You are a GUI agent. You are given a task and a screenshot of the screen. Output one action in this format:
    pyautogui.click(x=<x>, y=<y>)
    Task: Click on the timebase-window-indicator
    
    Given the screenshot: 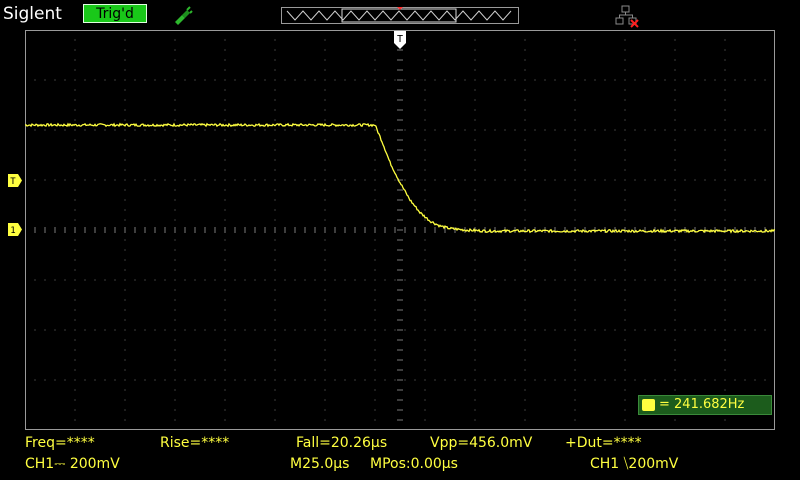 What is the action you would take?
    pyautogui.click(x=400, y=15)
    